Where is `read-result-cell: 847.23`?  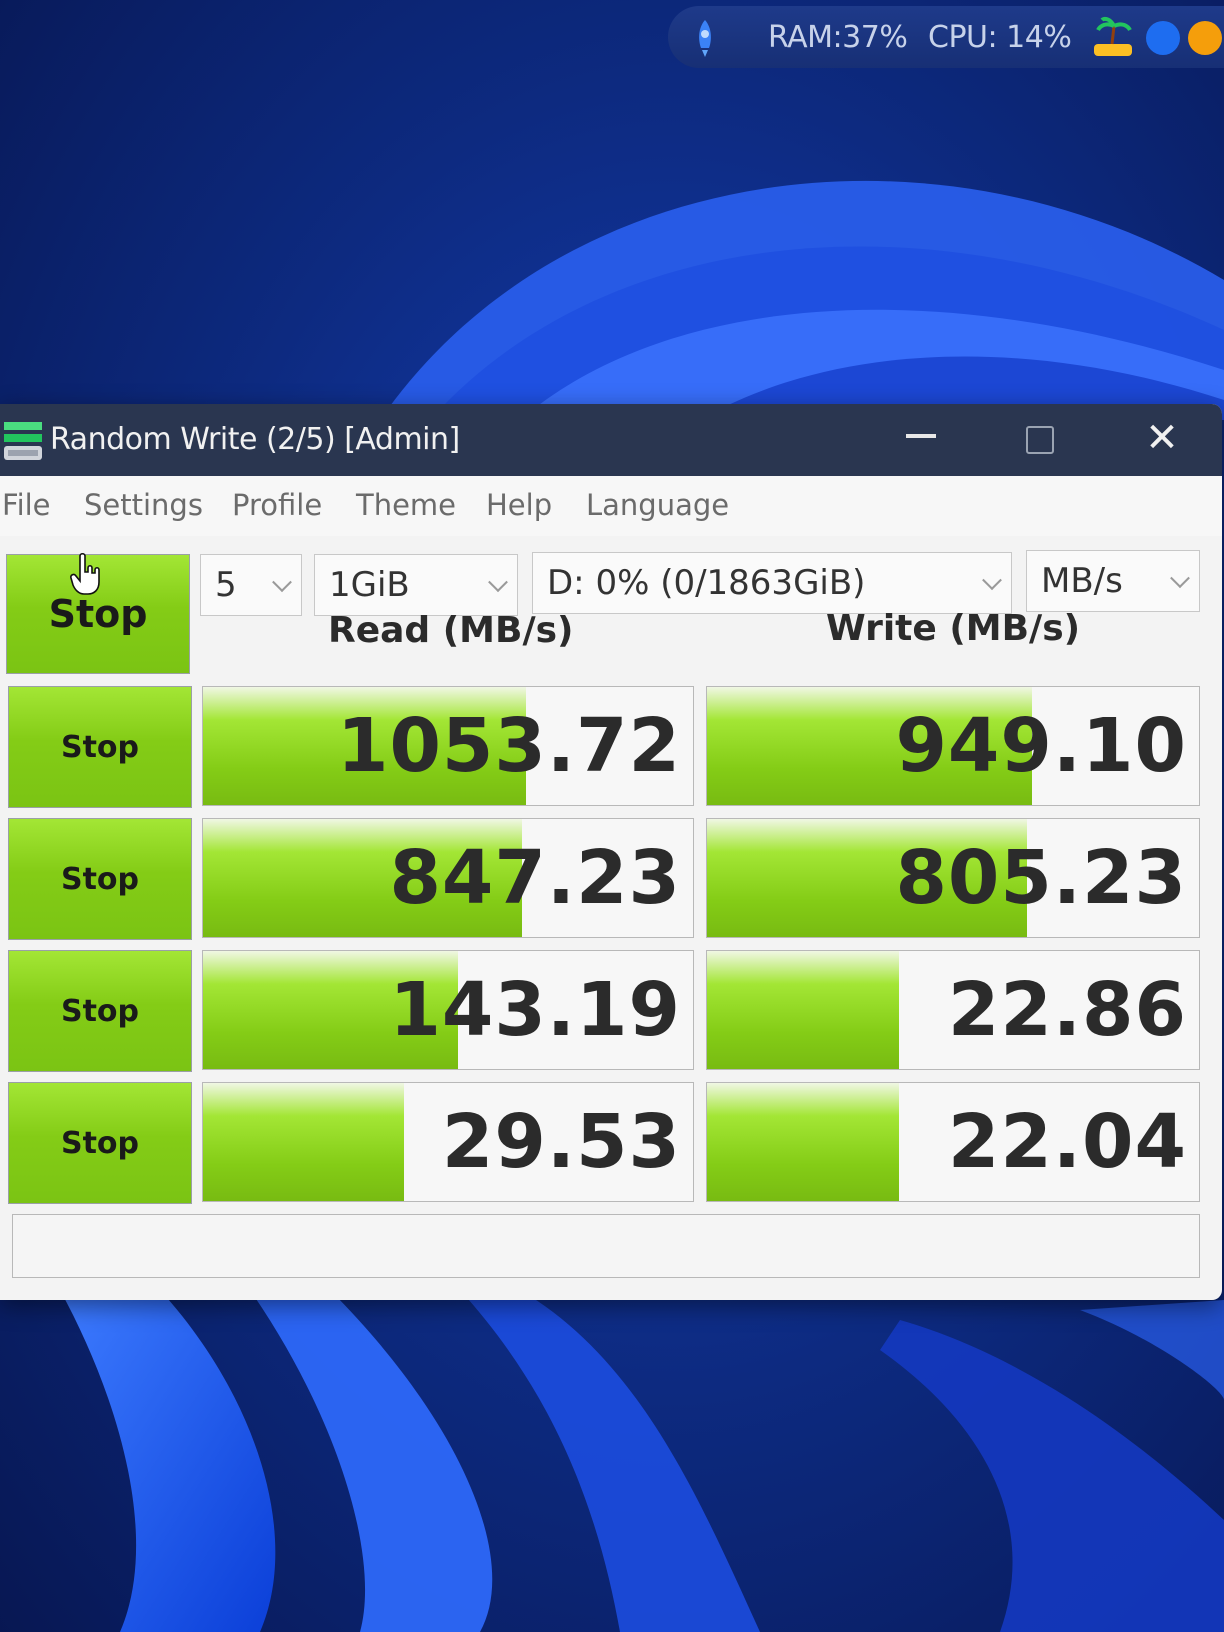
read-result-cell: 847.23 is located at coordinates (448, 878).